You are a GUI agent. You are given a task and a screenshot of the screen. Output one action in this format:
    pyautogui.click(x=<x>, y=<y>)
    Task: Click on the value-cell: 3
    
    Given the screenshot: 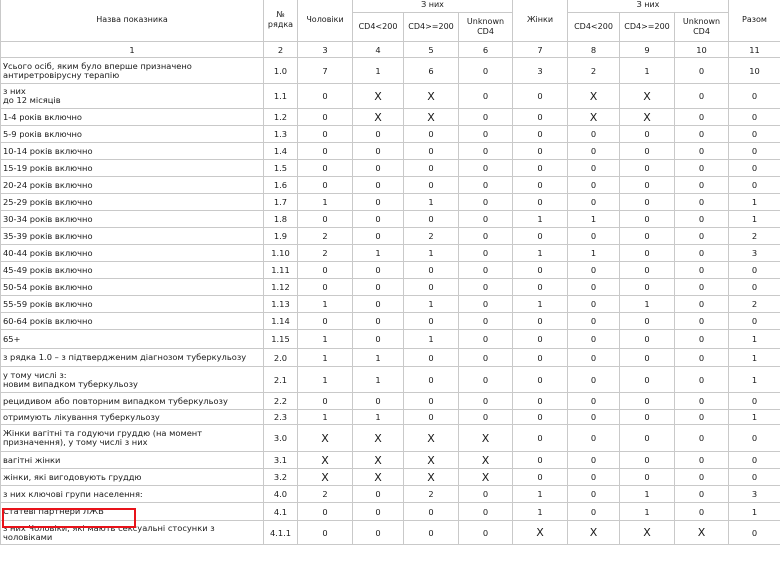 What is the action you would take?
    pyautogui.click(x=754, y=253)
    